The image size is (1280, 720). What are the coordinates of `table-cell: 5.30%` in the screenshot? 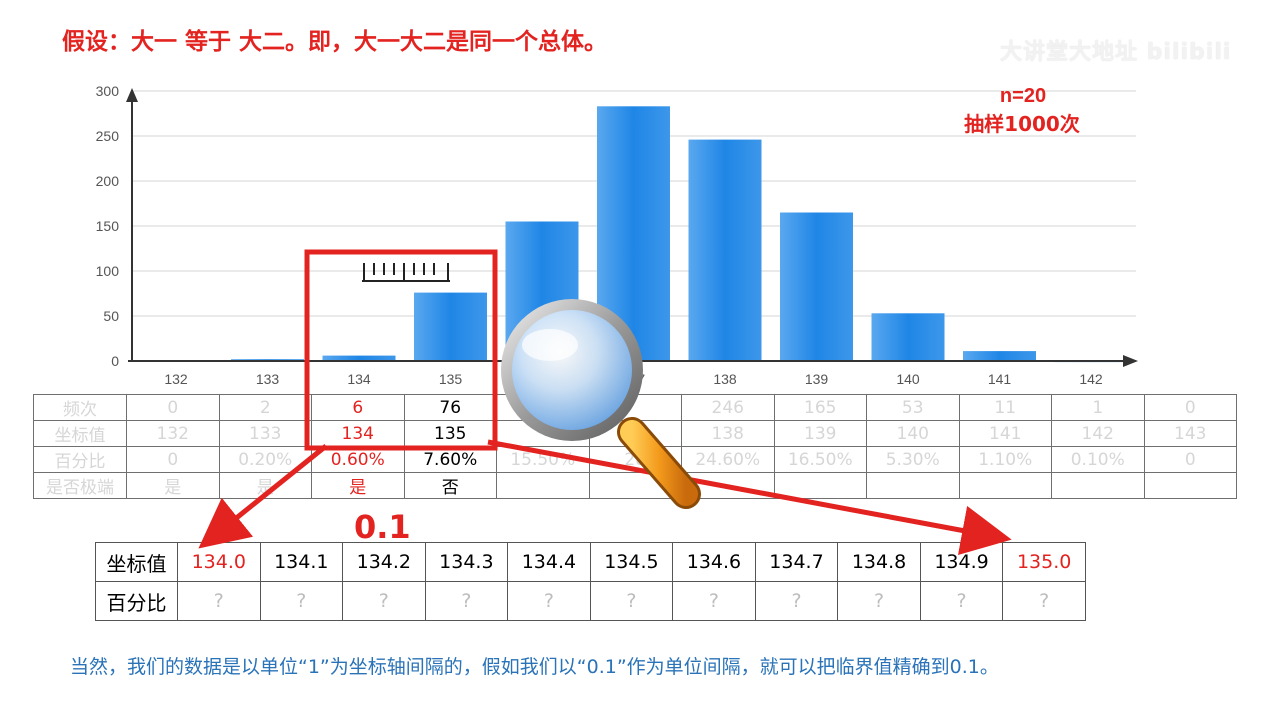 It's located at (913, 459).